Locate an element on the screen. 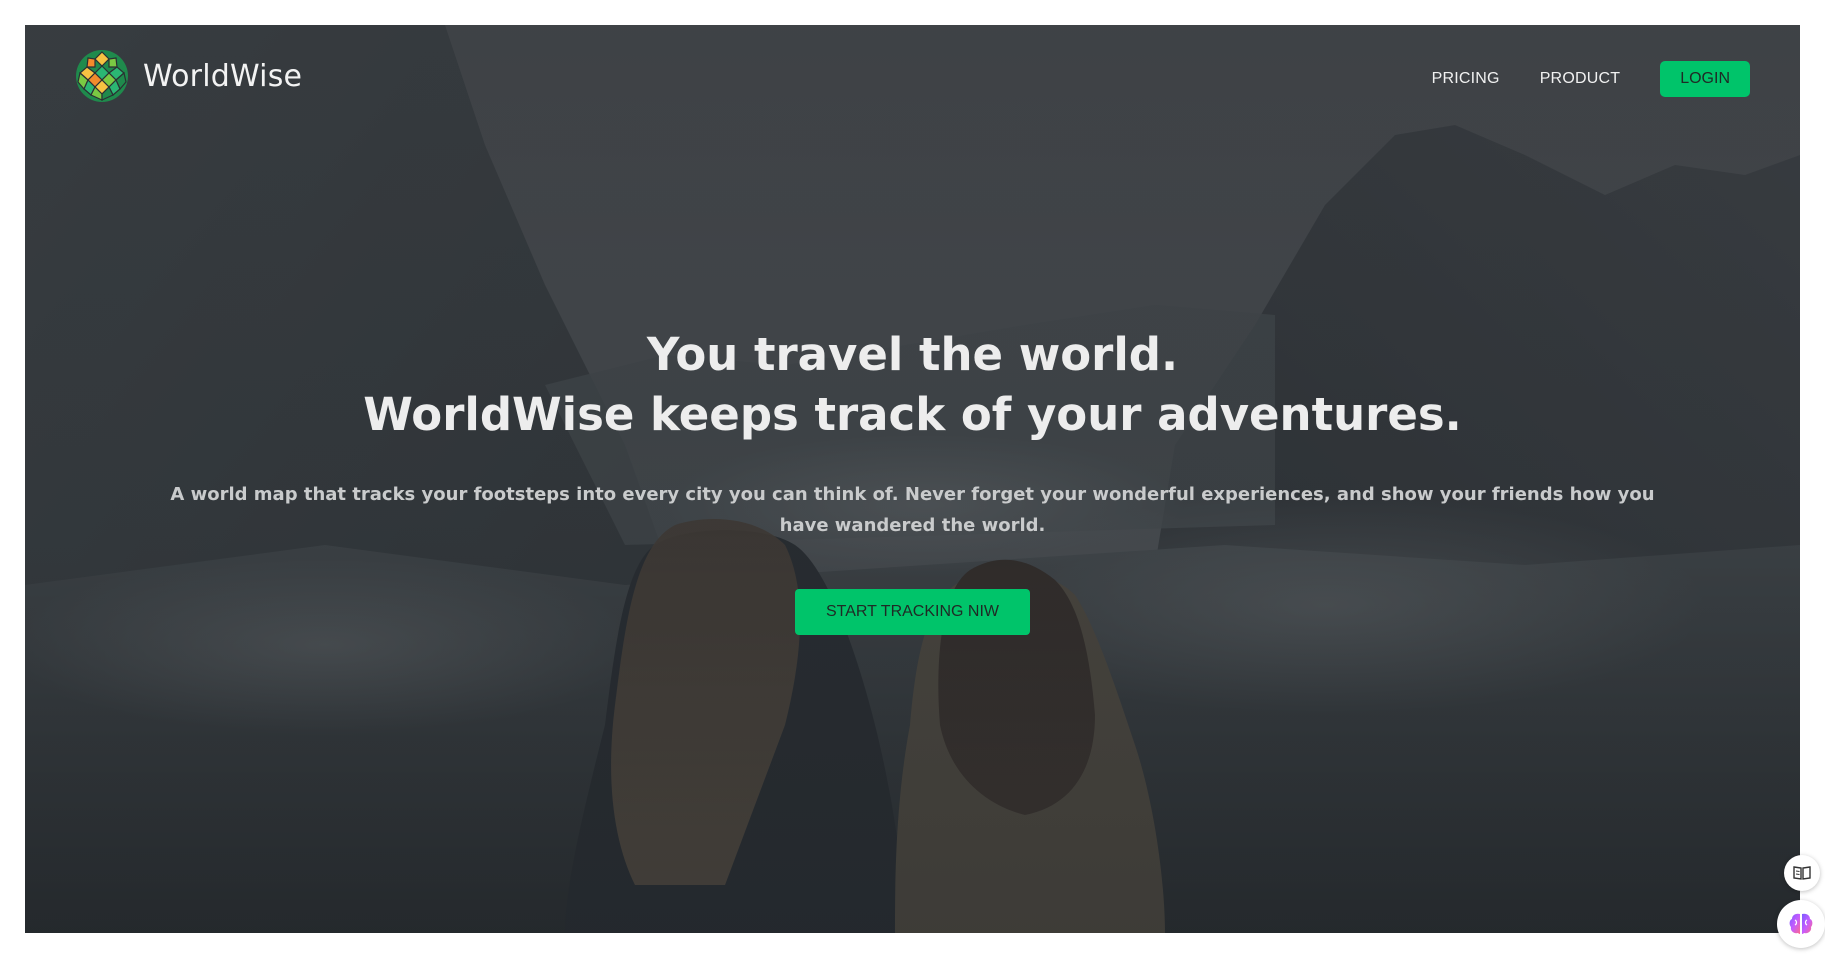 This screenshot has height=958, width=1825. nav-links: PRICING PRODUCT LOGIN is located at coordinates (1591, 79).